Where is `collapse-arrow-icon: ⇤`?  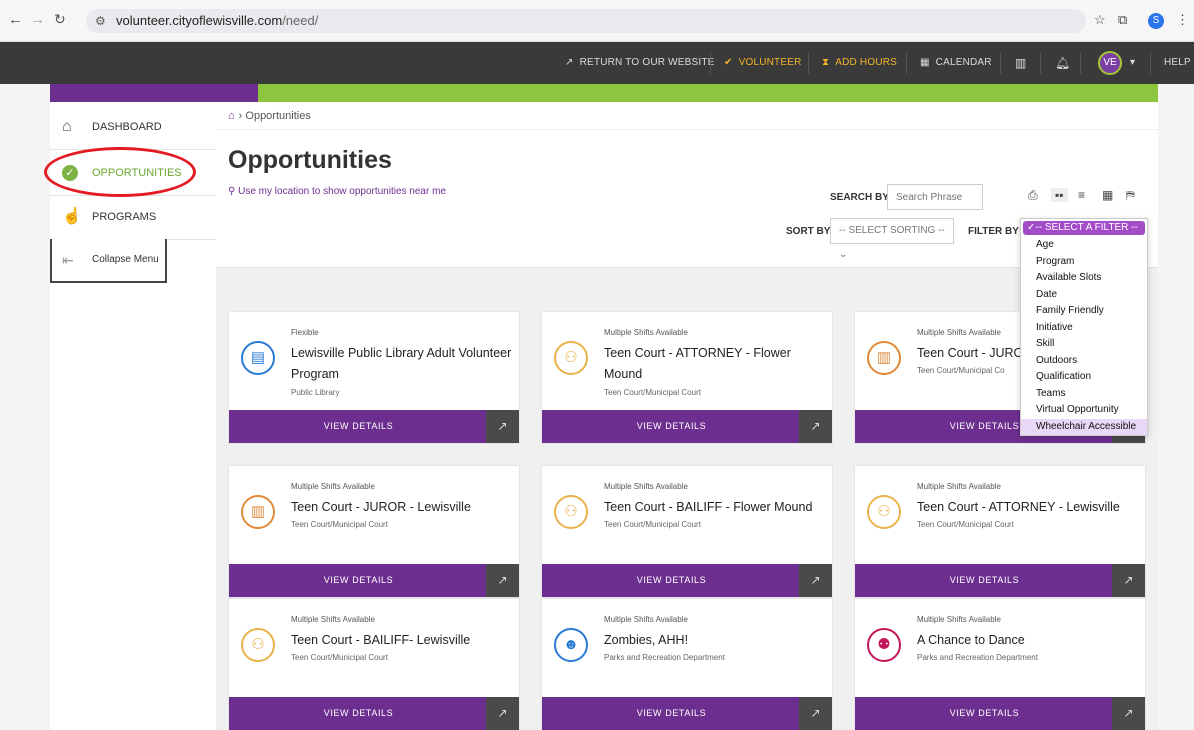
collapse-arrow-icon: ⇤ is located at coordinates (68, 260).